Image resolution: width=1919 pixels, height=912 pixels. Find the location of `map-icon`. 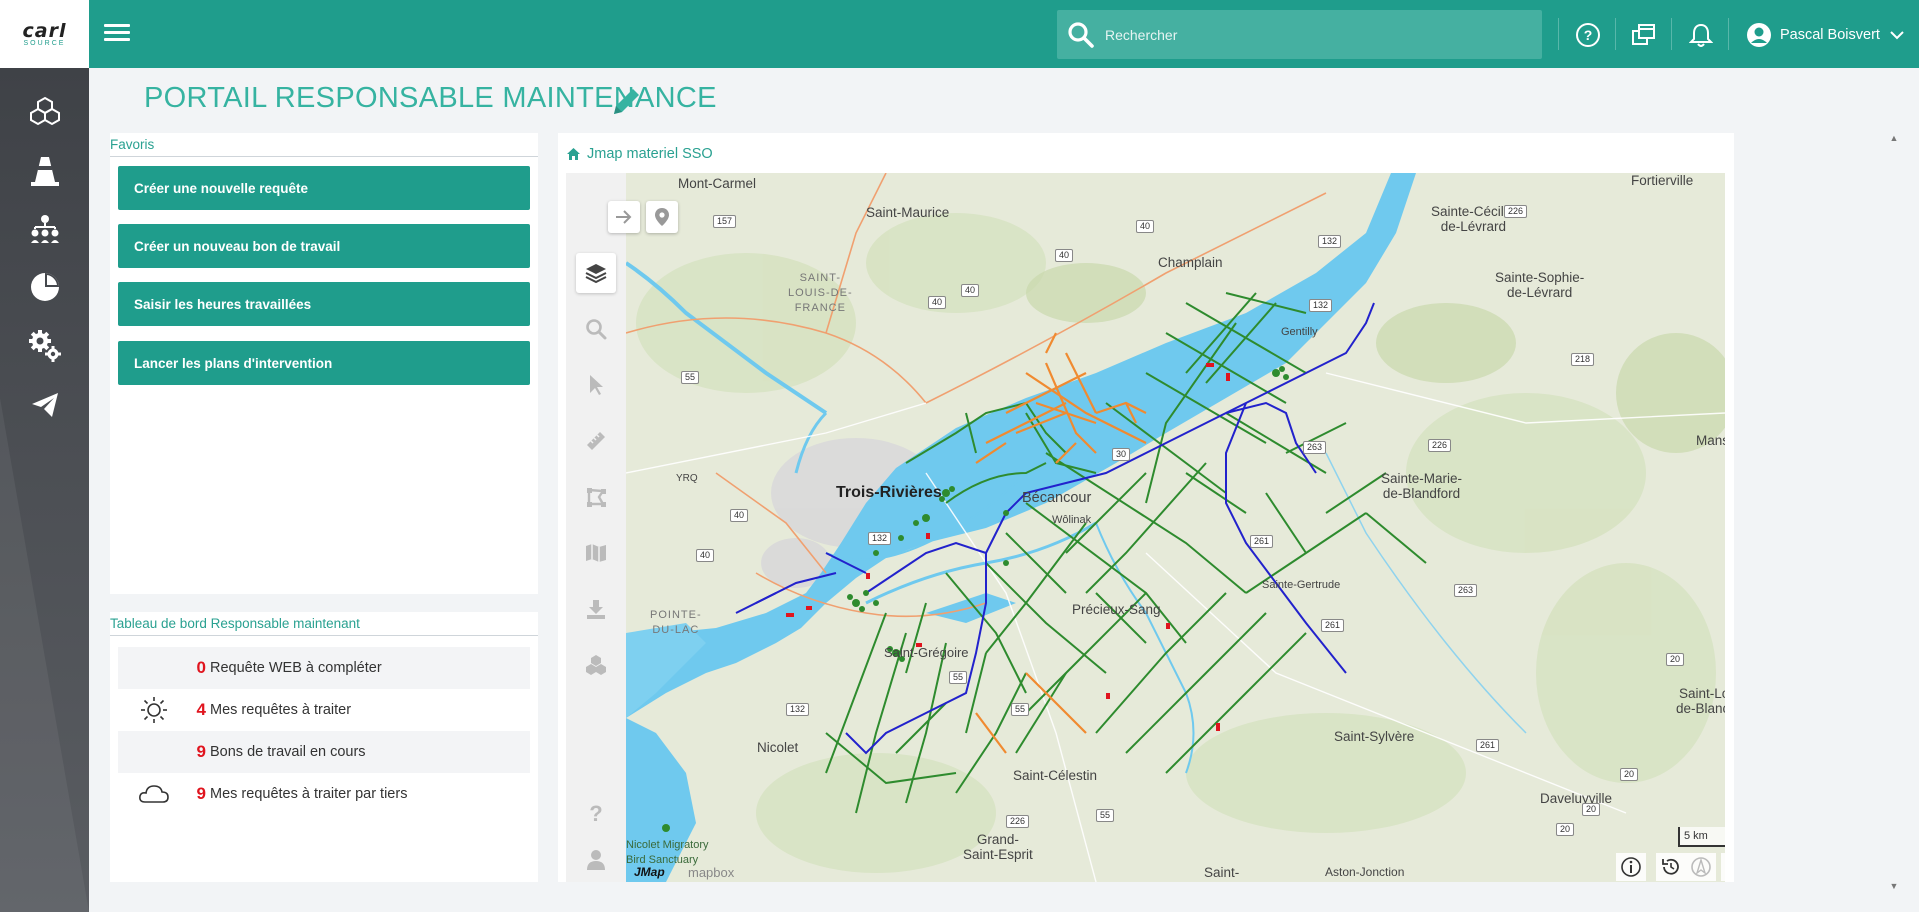

map-icon is located at coordinates (596, 553).